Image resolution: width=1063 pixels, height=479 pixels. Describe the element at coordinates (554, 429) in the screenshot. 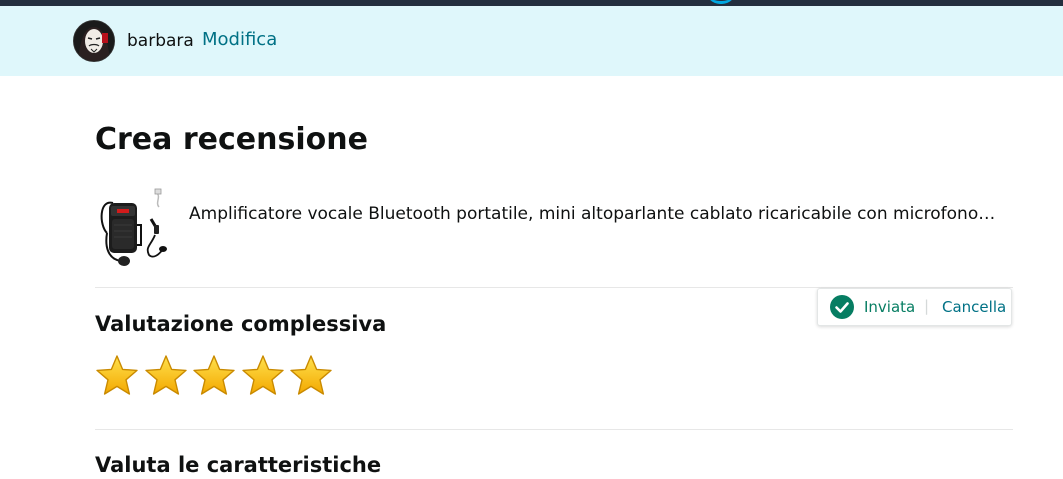

I see `divider` at that location.